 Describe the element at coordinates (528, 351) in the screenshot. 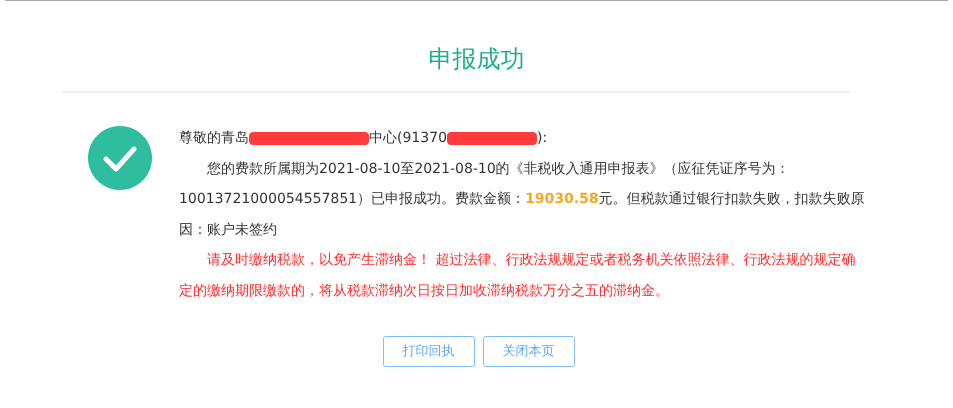

I see `close-page-button: 关闭本页` at that location.